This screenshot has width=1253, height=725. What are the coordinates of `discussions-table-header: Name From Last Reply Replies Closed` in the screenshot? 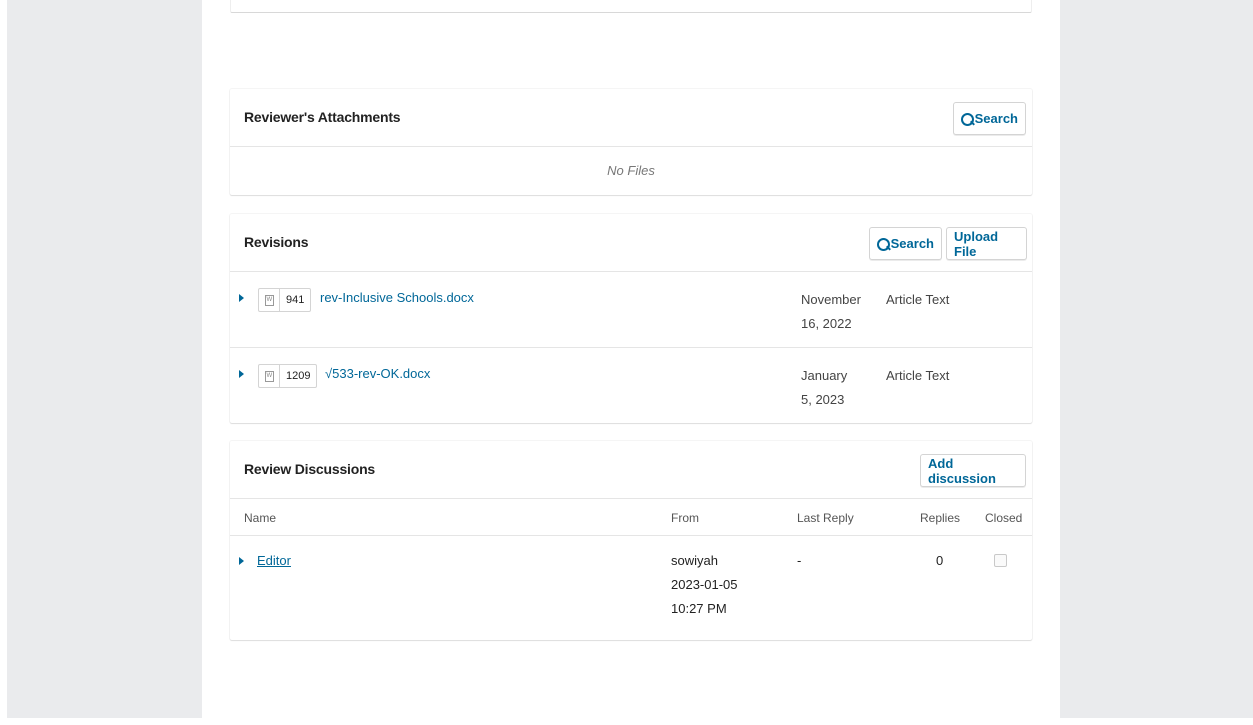 It's located at (631, 517).